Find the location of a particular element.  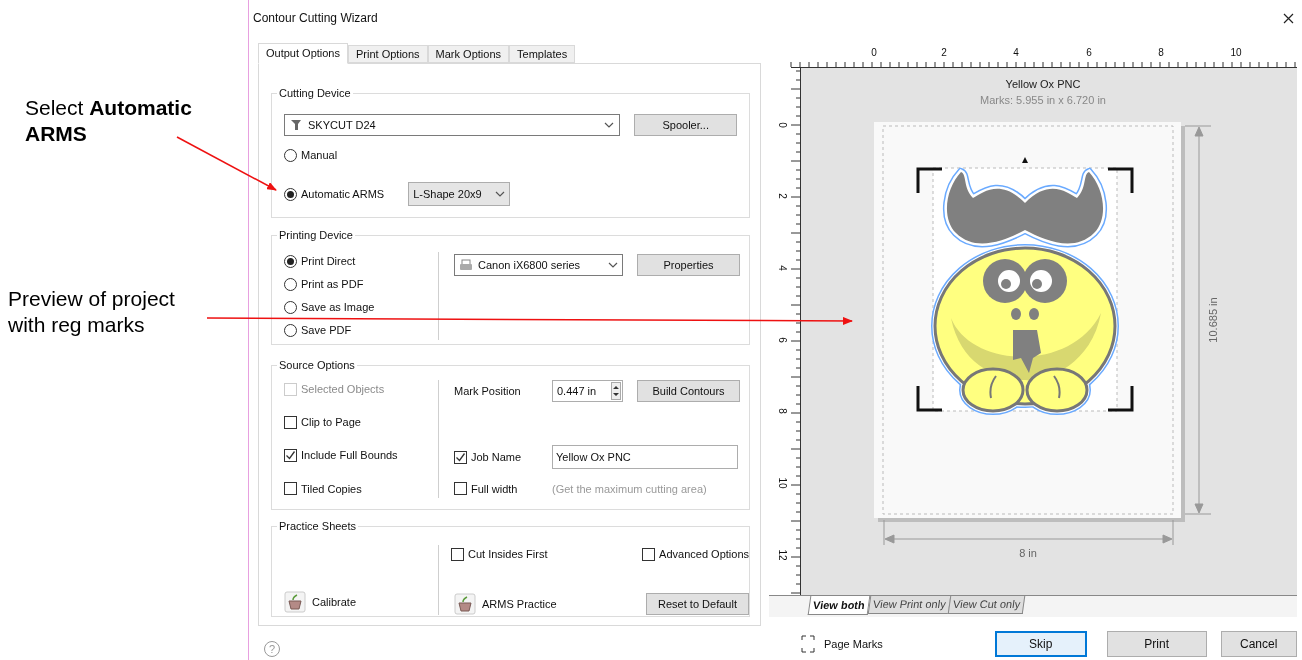

checkbox-option: Advanced Options is located at coordinates (695, 554).